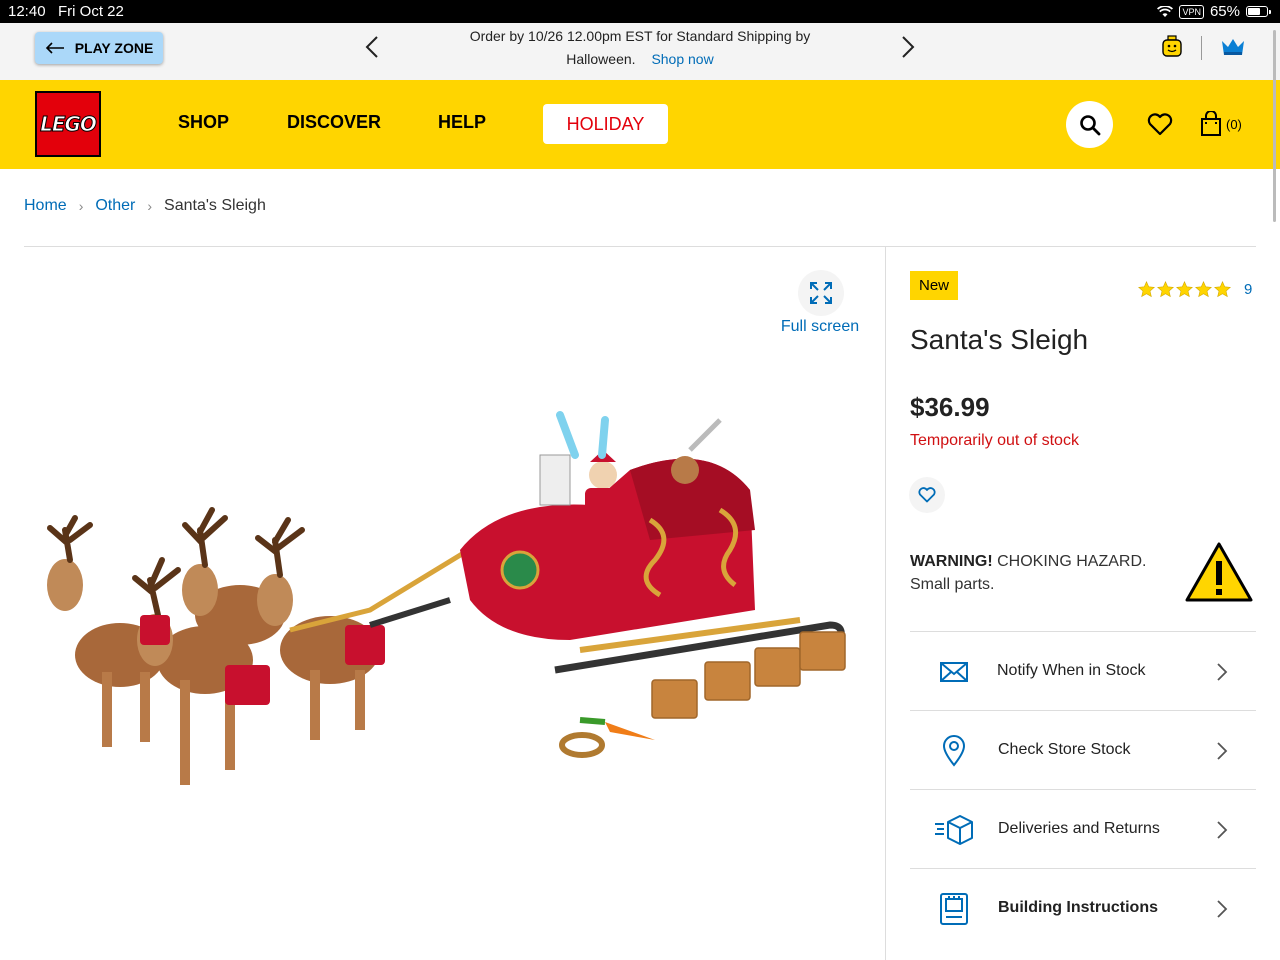 The width and height of the screenshot is (1280, 960). Describe the element at coordinates (1258, 11) in the screenshot. I see `battery-icon` at that location.